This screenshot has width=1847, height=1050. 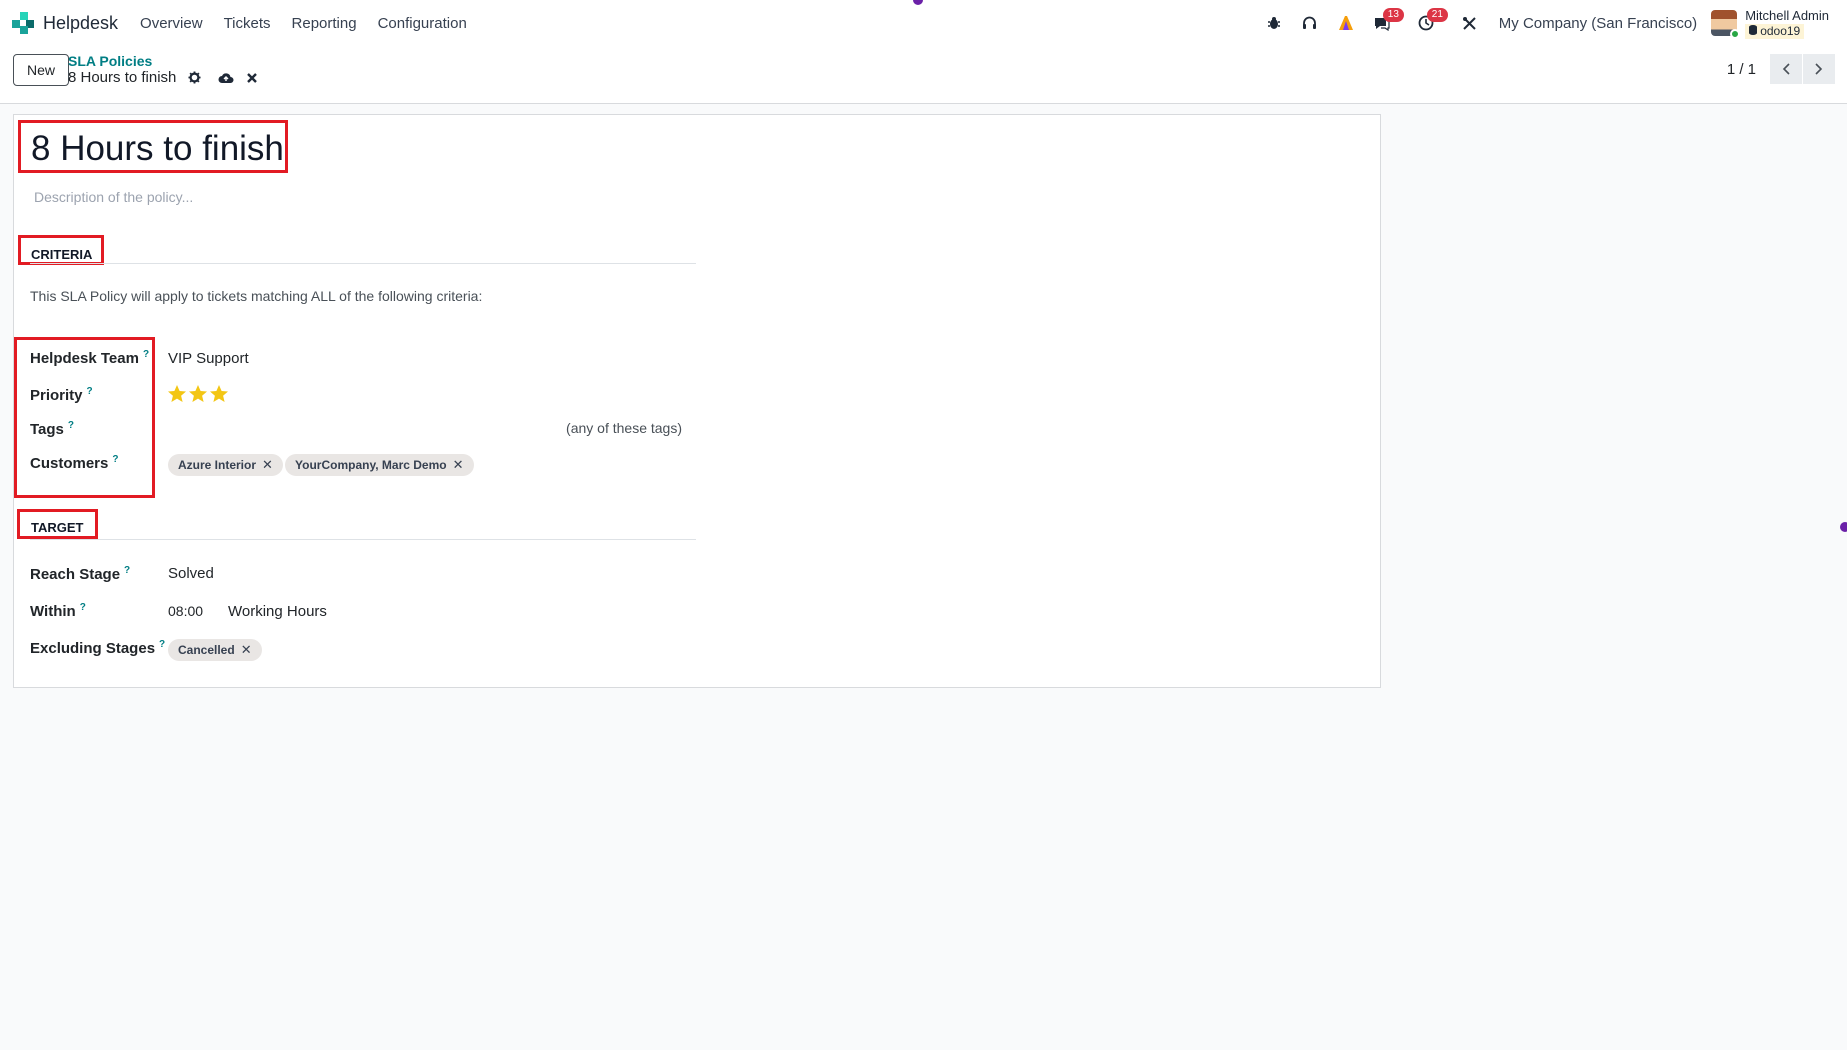 I want to click on within-unit-label: Working Hours, so click(x=277, y=611).